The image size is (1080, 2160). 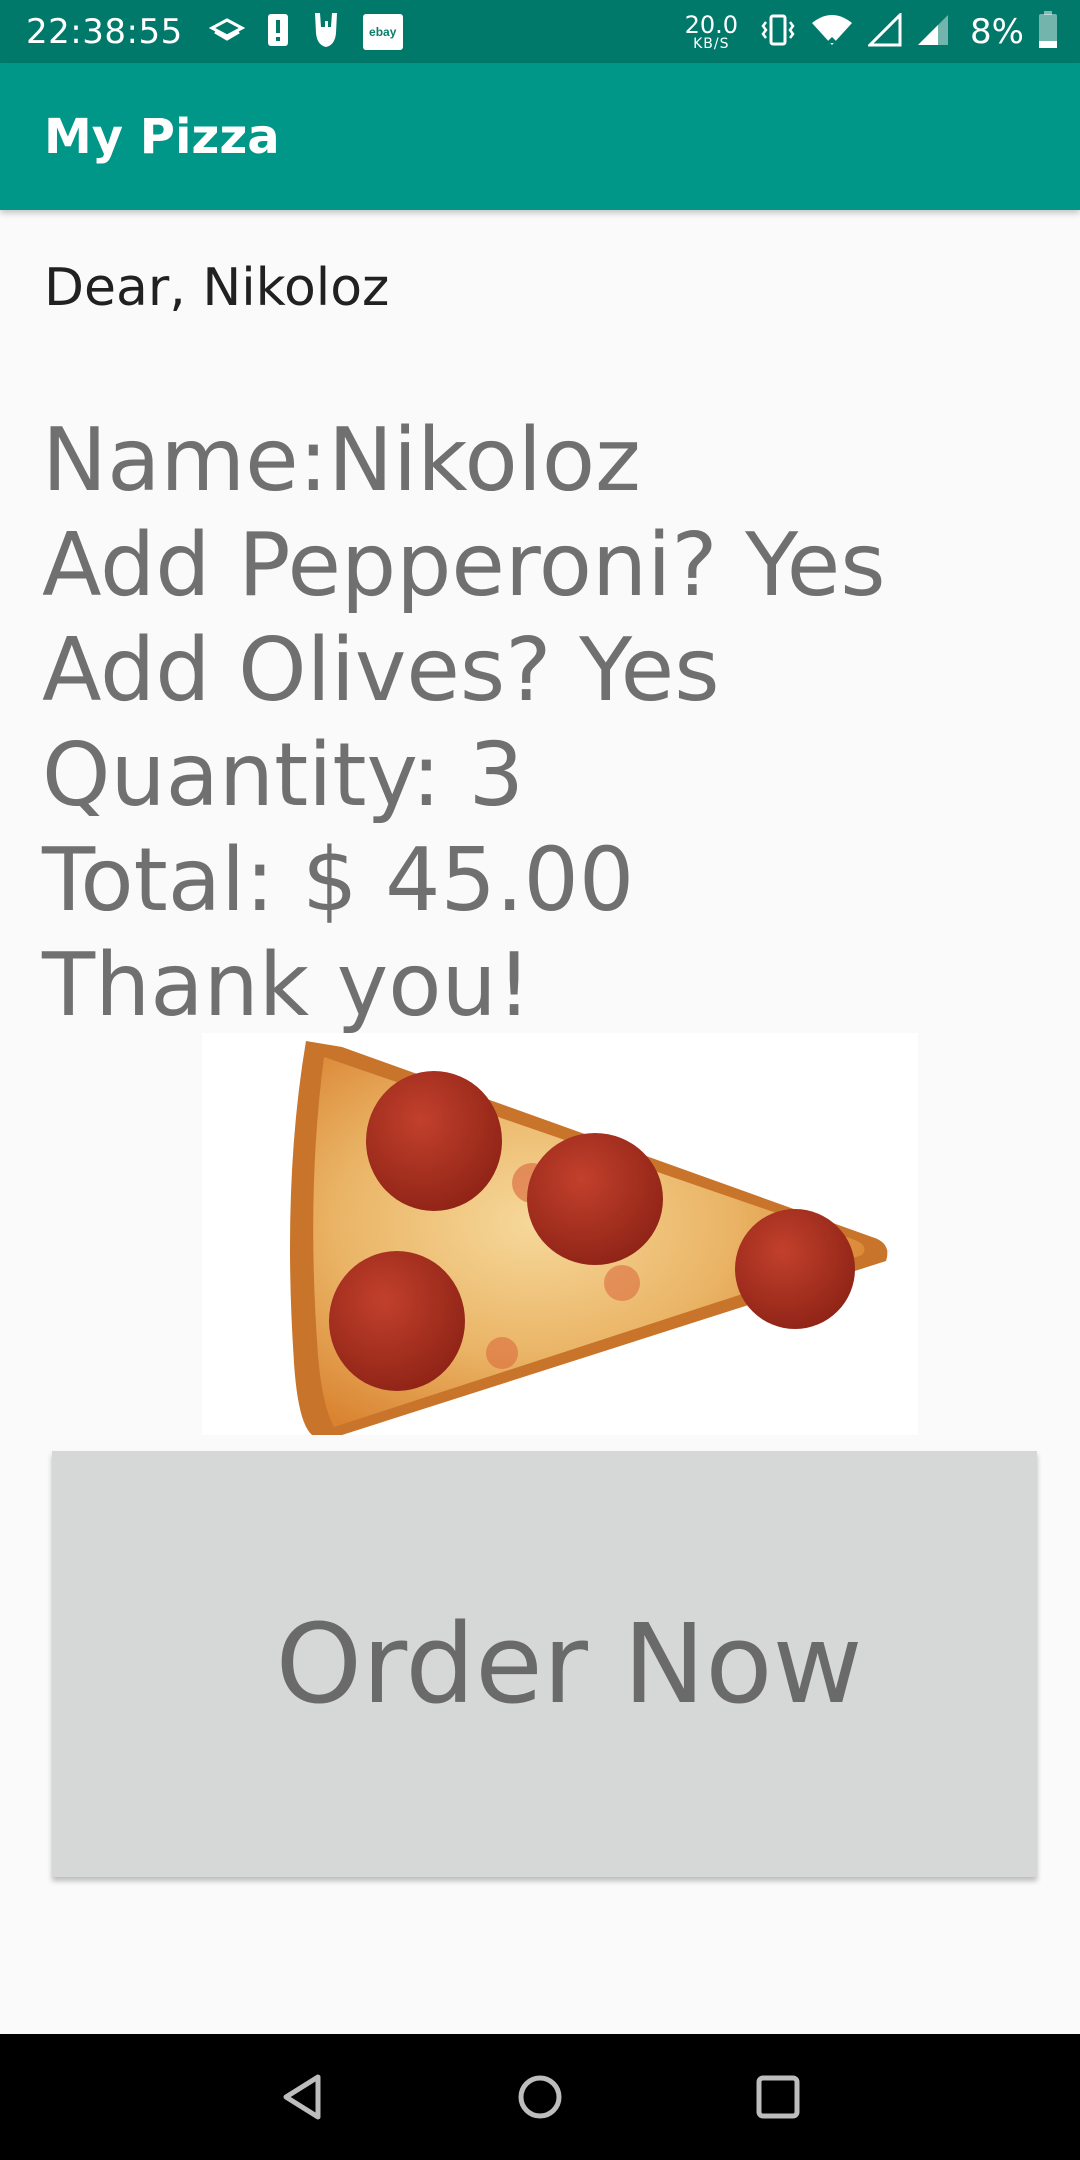 What do you see at coordinates (305, 32) in the screenshot?
I see `notification-icons: ebay` at bounding box center [305, 32].